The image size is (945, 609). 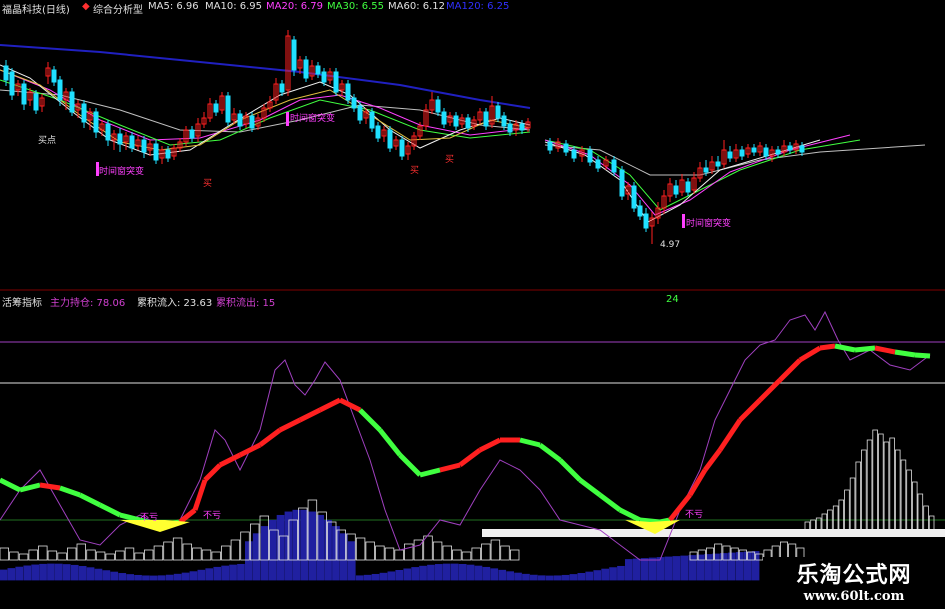 I want to click on white-band, so click(x=713, y=533).